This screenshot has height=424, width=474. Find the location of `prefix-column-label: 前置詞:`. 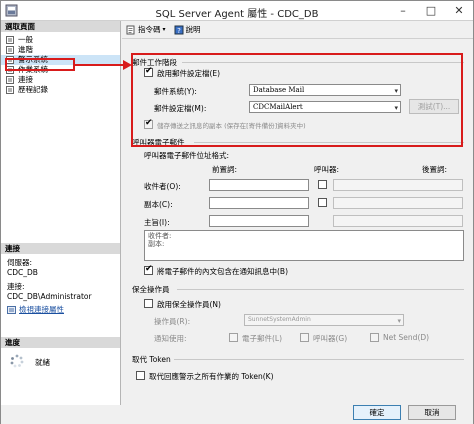

prefix-column-label: 前置詞: is located at coordinates (225, 169).